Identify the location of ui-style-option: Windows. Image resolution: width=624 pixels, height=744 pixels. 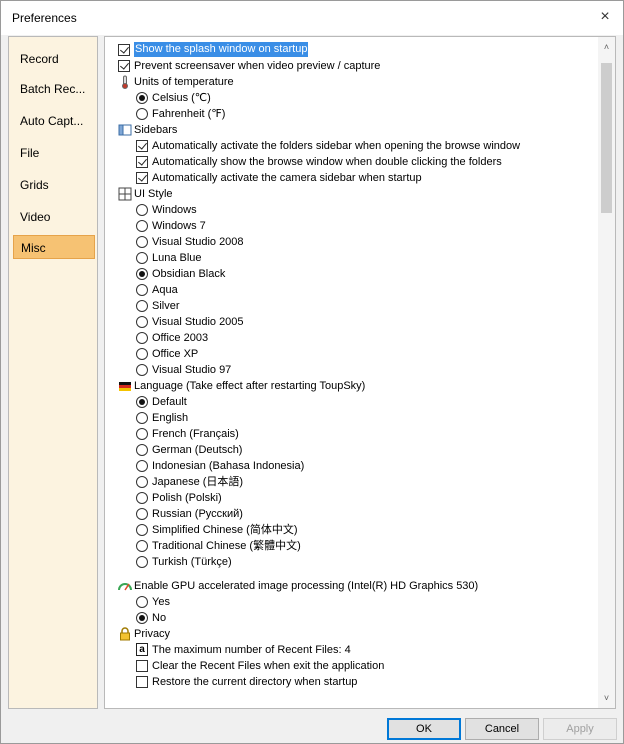
(286, 210).